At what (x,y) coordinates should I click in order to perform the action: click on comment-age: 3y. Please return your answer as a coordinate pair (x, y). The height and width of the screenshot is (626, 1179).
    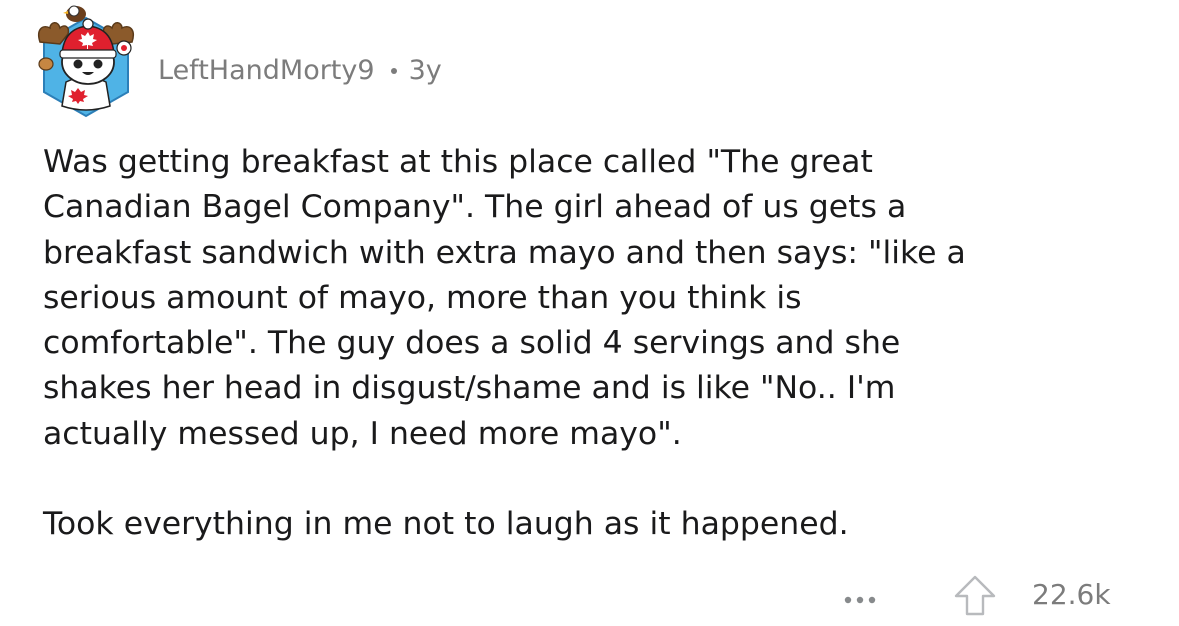
    Looking at the image, I should click on (425, 70).